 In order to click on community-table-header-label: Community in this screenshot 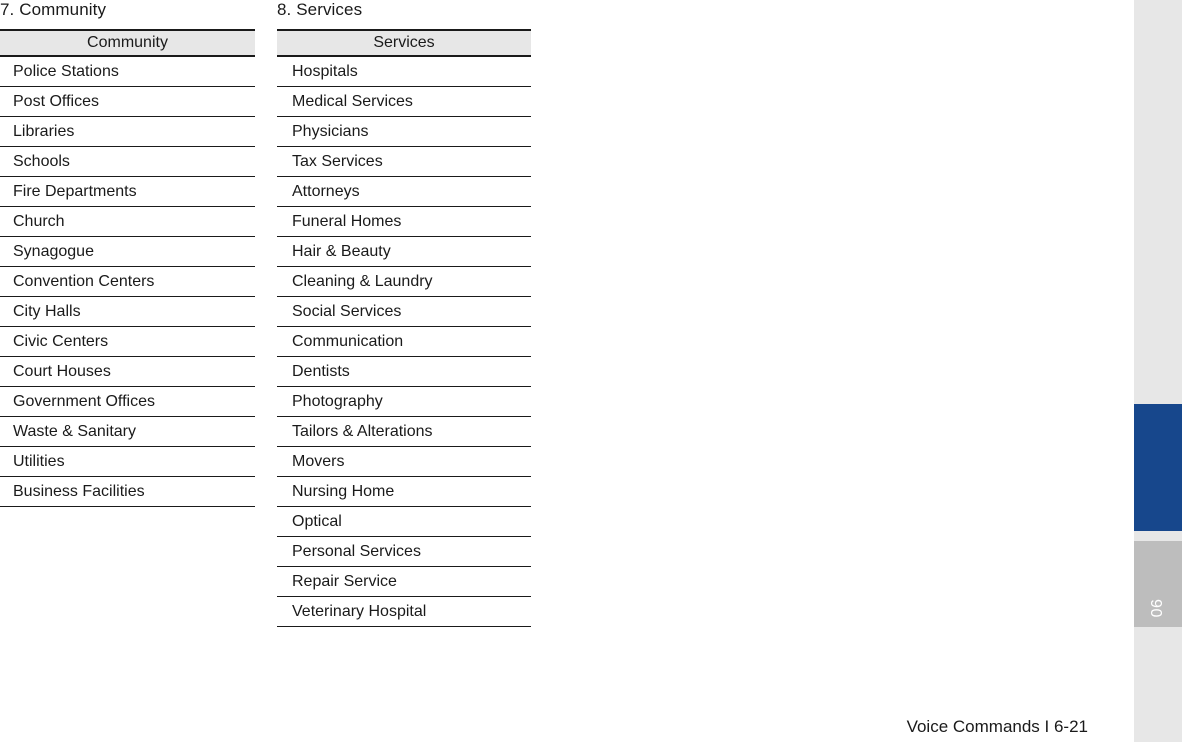, I will do `click(127, 42)`.